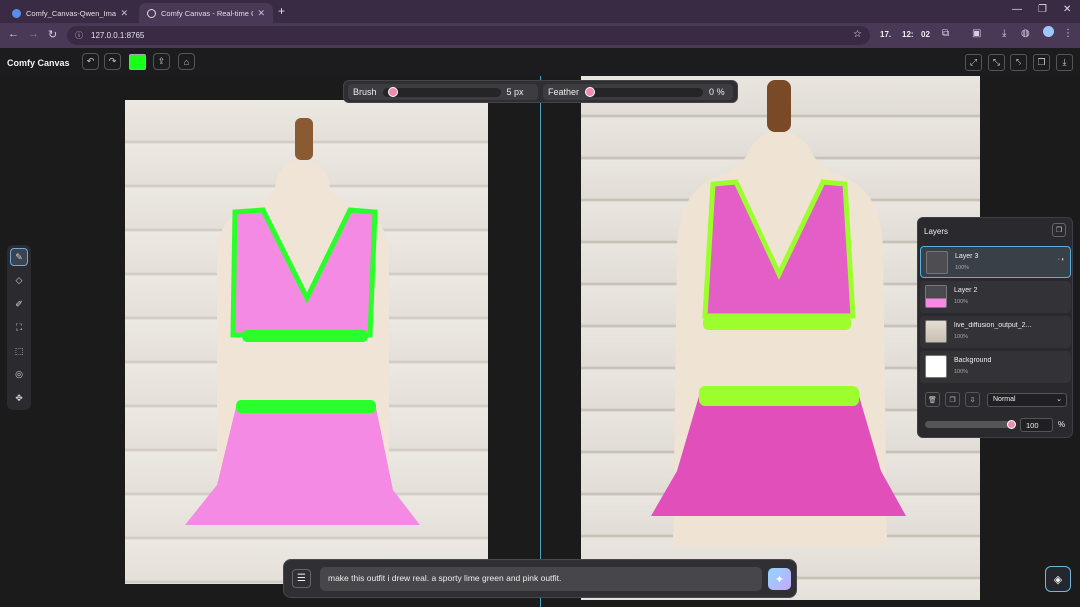  Describe the element at coordinates (13, 34) in the screenshot. I see `back-icon: ←` at that location.